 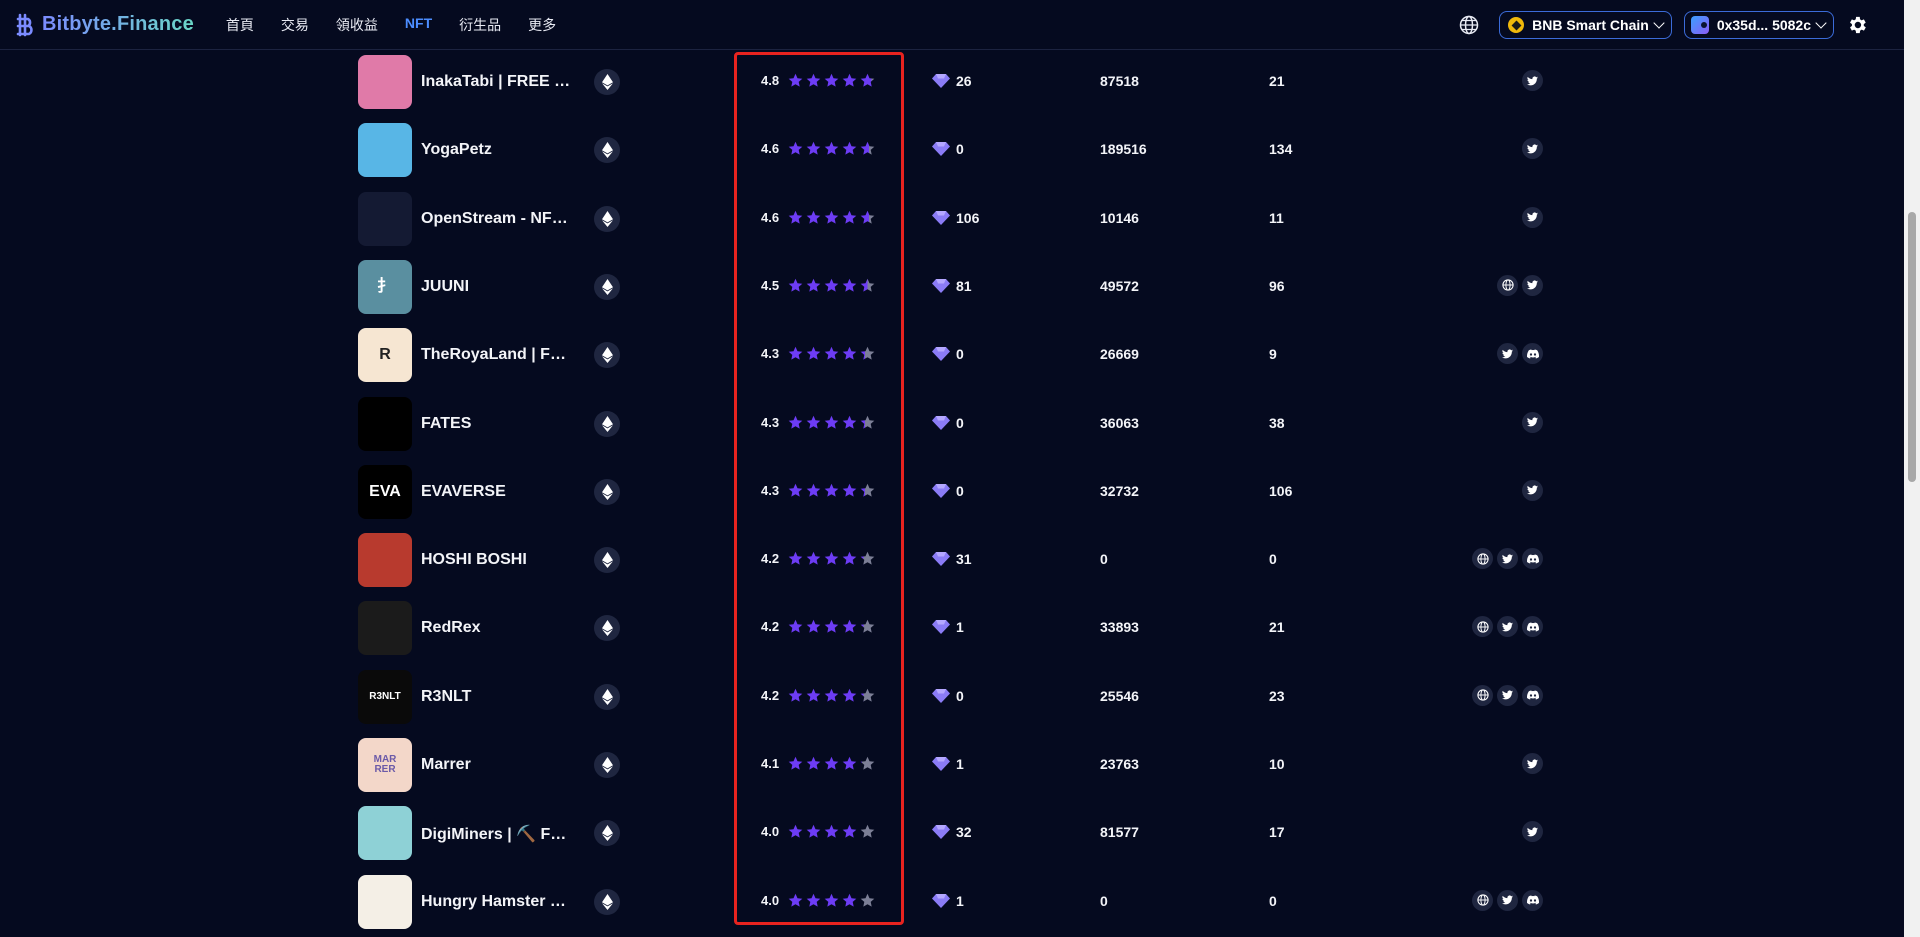 What do you see at coordinates (240, 25) in the screenshot?
I see `nav-item: 首頁` at bounding box center [240, 25].